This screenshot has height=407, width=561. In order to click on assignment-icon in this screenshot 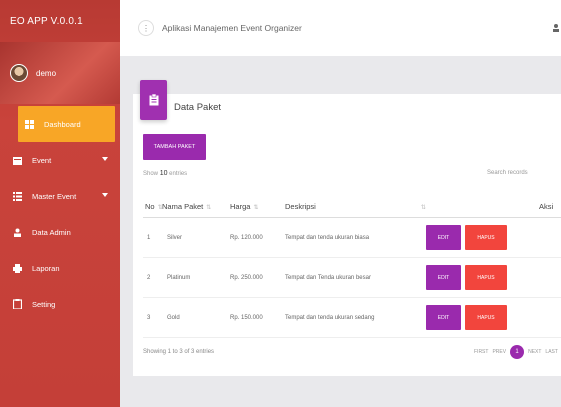, I will do `click(153, 100)`.